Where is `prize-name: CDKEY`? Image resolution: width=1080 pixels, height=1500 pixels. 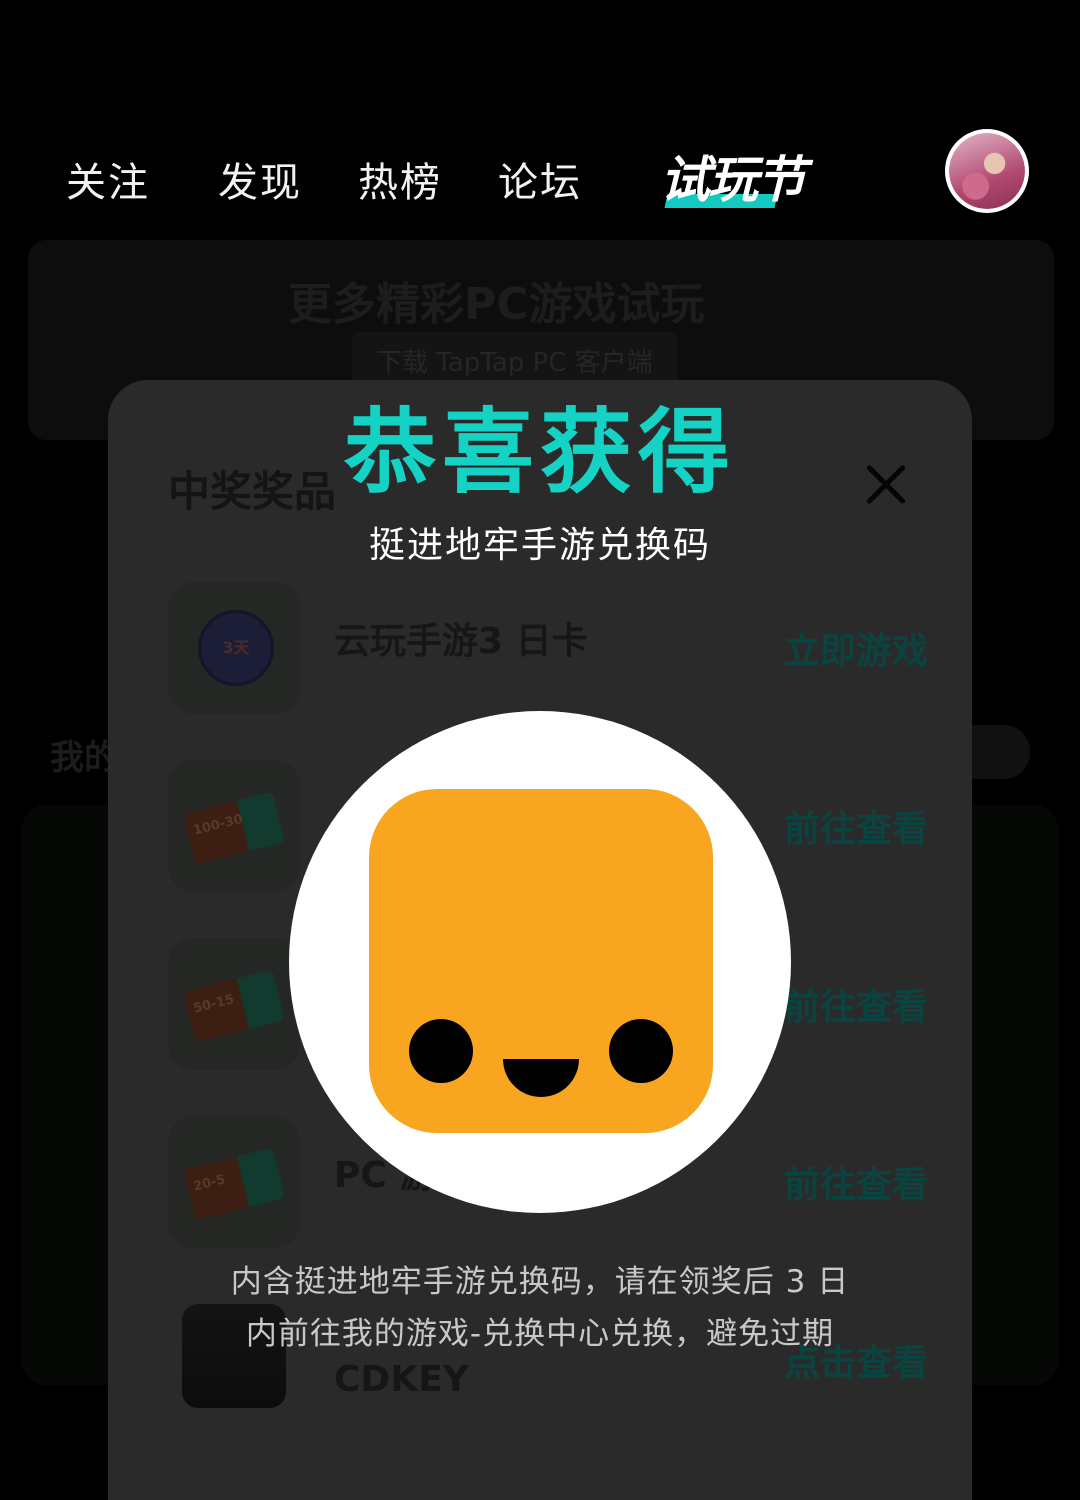
prize-name: CDKEY is located at coordinates (401, 1379).